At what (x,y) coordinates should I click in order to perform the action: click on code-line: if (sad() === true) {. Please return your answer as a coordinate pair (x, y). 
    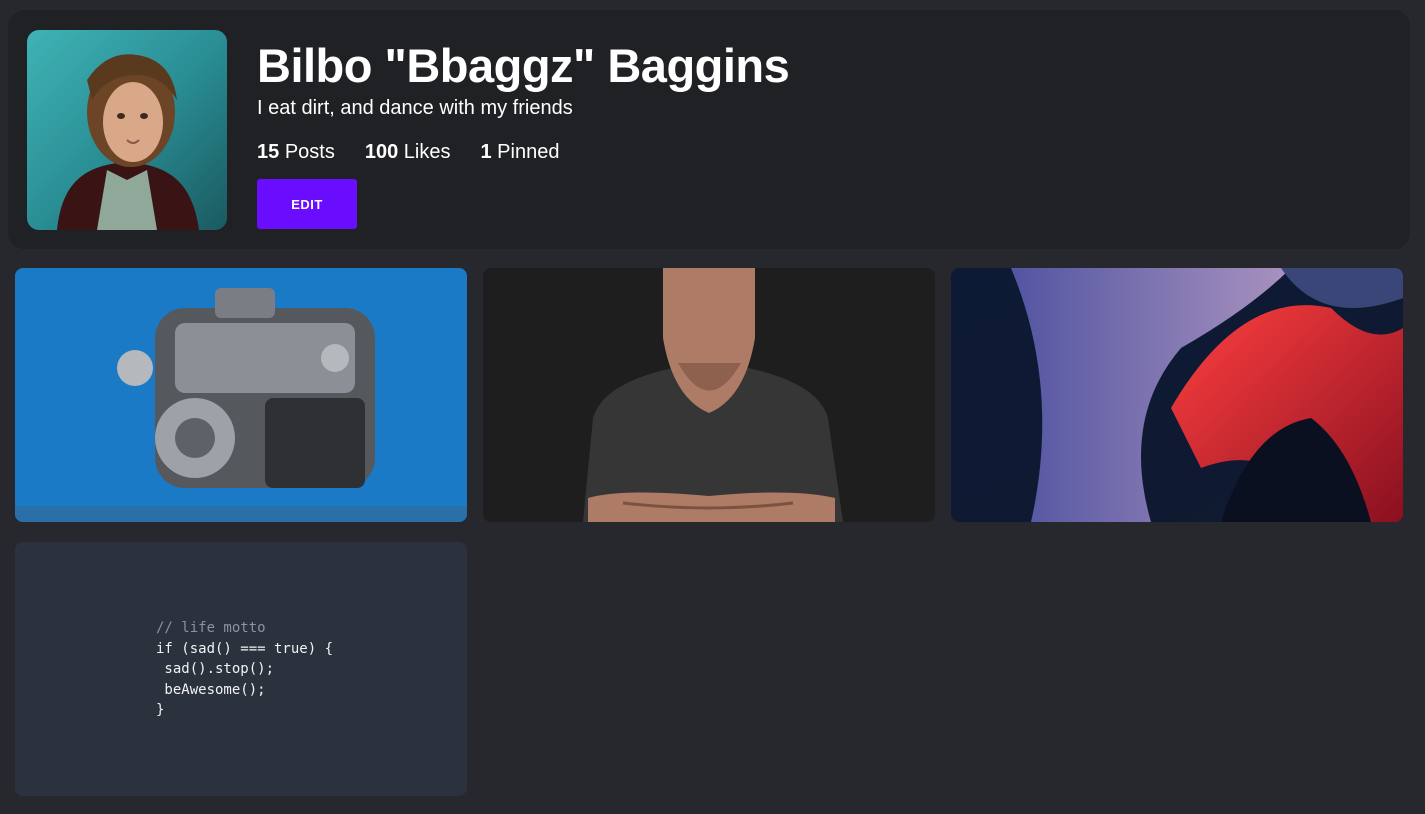
    Looking at the image, I should click on (245, 648).